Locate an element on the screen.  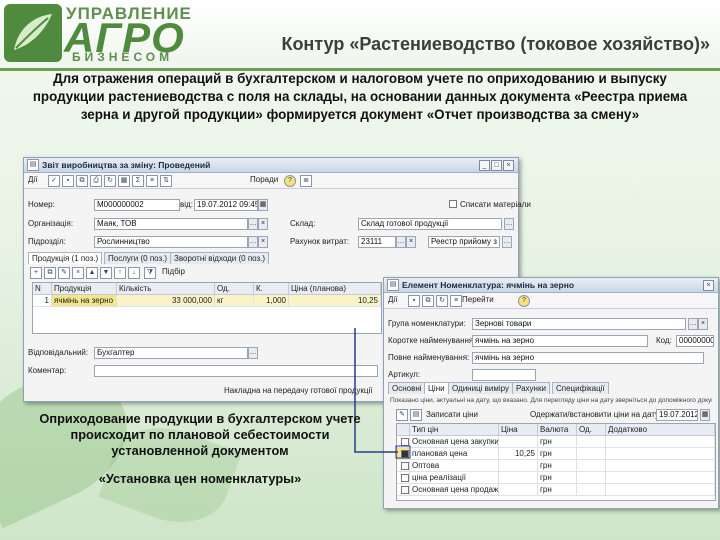
price-type-cell: Основная цена закупки is located at coordinates (454, 442).